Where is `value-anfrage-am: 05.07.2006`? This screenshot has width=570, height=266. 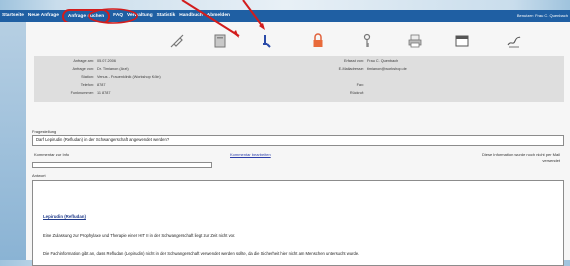 value-anfrage-am: 05.07.2006 is located at coordinates (107, 61).